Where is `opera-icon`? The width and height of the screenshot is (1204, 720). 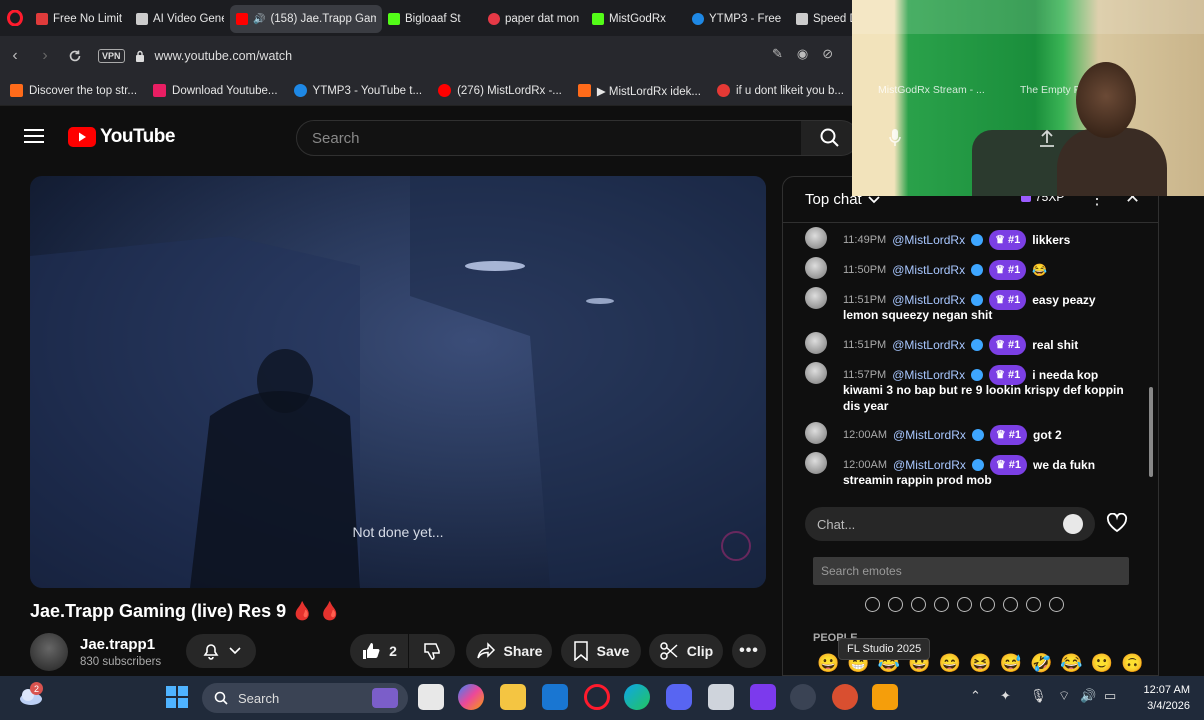 opera-icon is located at coordinates (597, 697).